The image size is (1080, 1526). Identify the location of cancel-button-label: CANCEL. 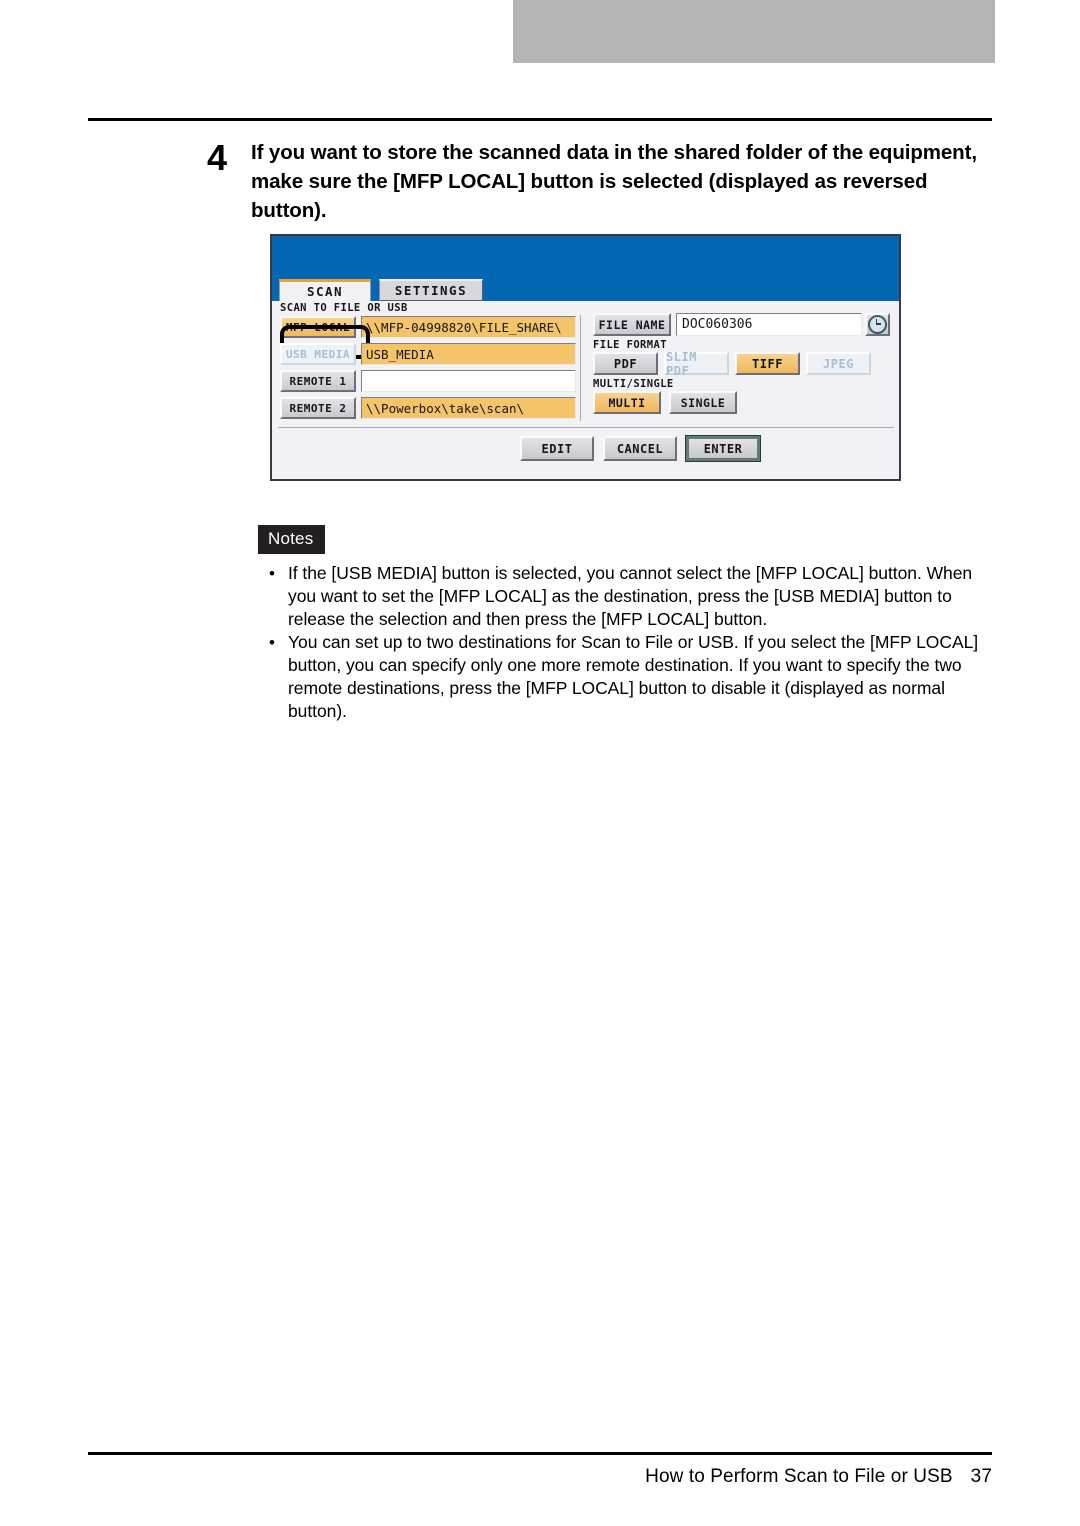
(640, 448).